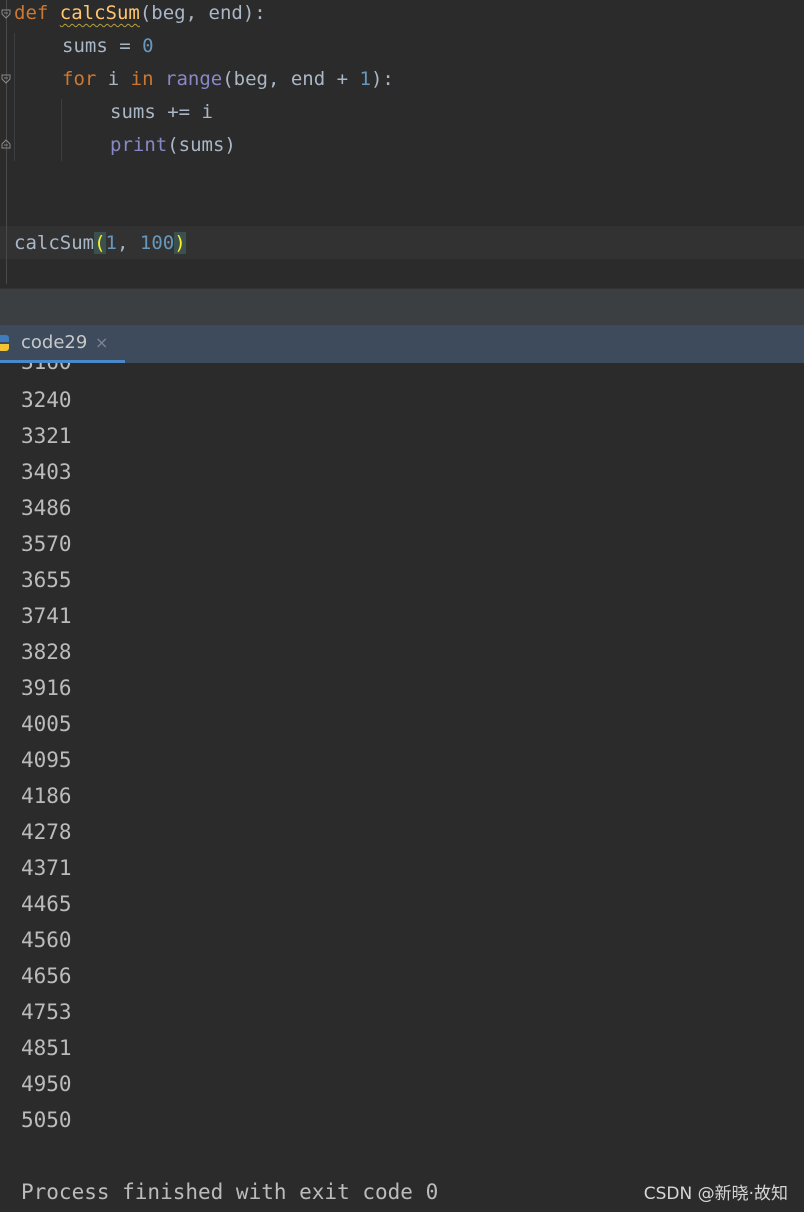 Image resolution: width=804 pixels, height=1212 pixels. Describe the element at coordinates (142, 79) in the screenshot. I see `keyword-in: in` at that location.